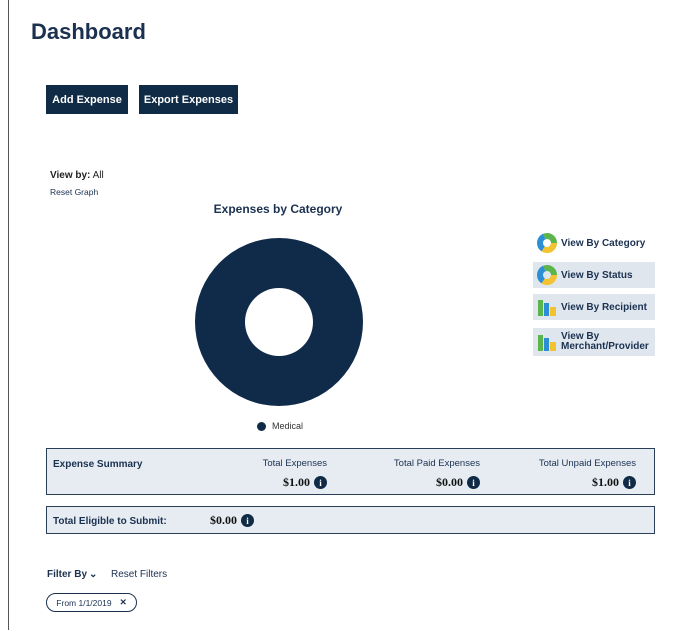  I want to click on view-by-recipient-button: View By Recipient, so click(594, 307).